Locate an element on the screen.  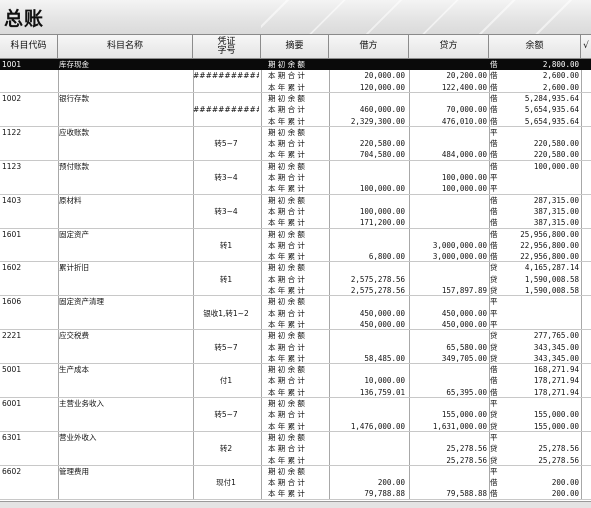
table-row: 转1 本期合计 2,575,278.56 贷 1,590,008.58 is located at coordinates (295, 279).